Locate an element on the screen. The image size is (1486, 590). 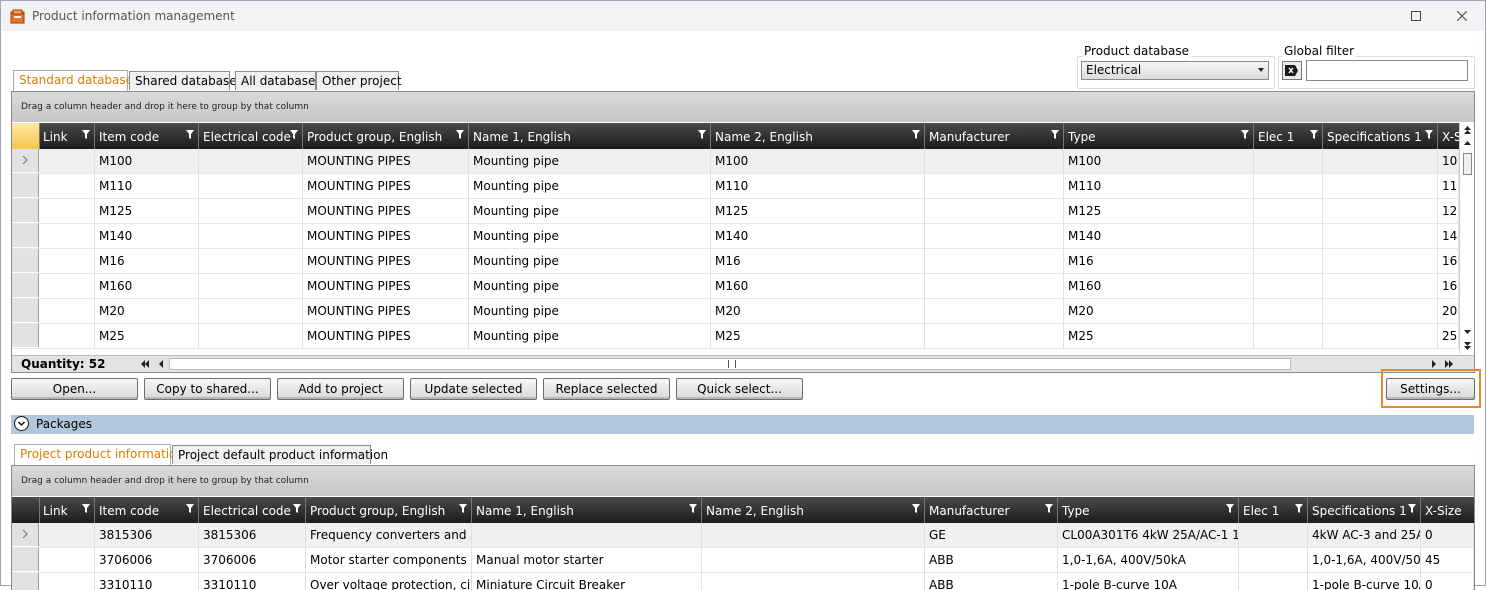
scroll-down-icon is located at coordinates (1467, 332).